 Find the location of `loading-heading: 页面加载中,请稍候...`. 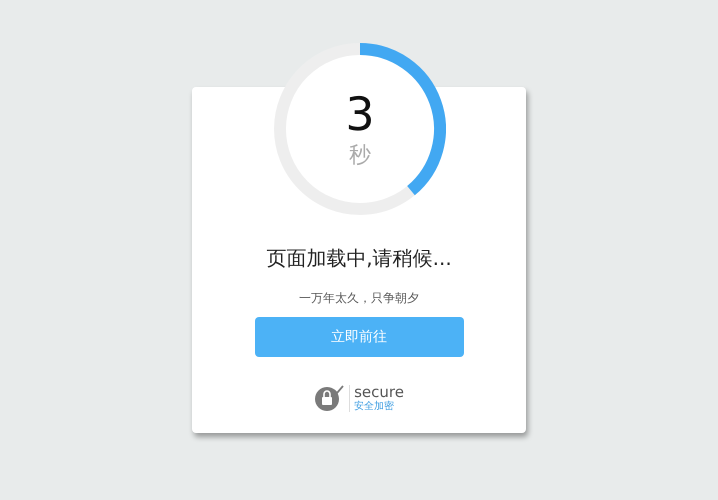

loading-heading: 页面加载中,请稍候... is located at coordinates (359, 258).